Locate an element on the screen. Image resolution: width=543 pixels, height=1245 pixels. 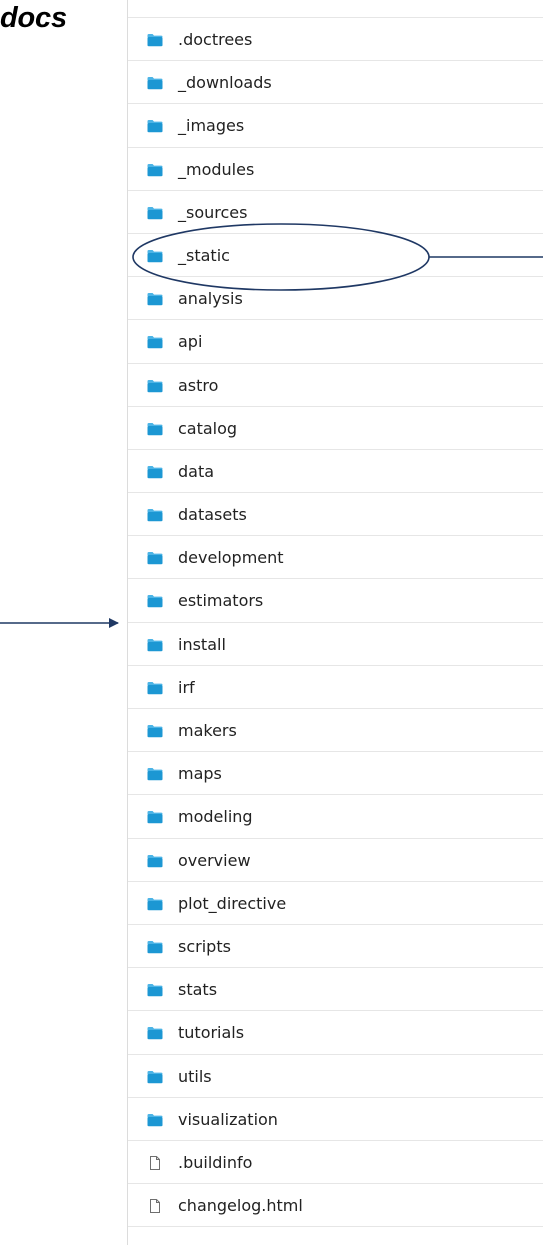
folder-row: datasets is located at coordinates (335, 515).